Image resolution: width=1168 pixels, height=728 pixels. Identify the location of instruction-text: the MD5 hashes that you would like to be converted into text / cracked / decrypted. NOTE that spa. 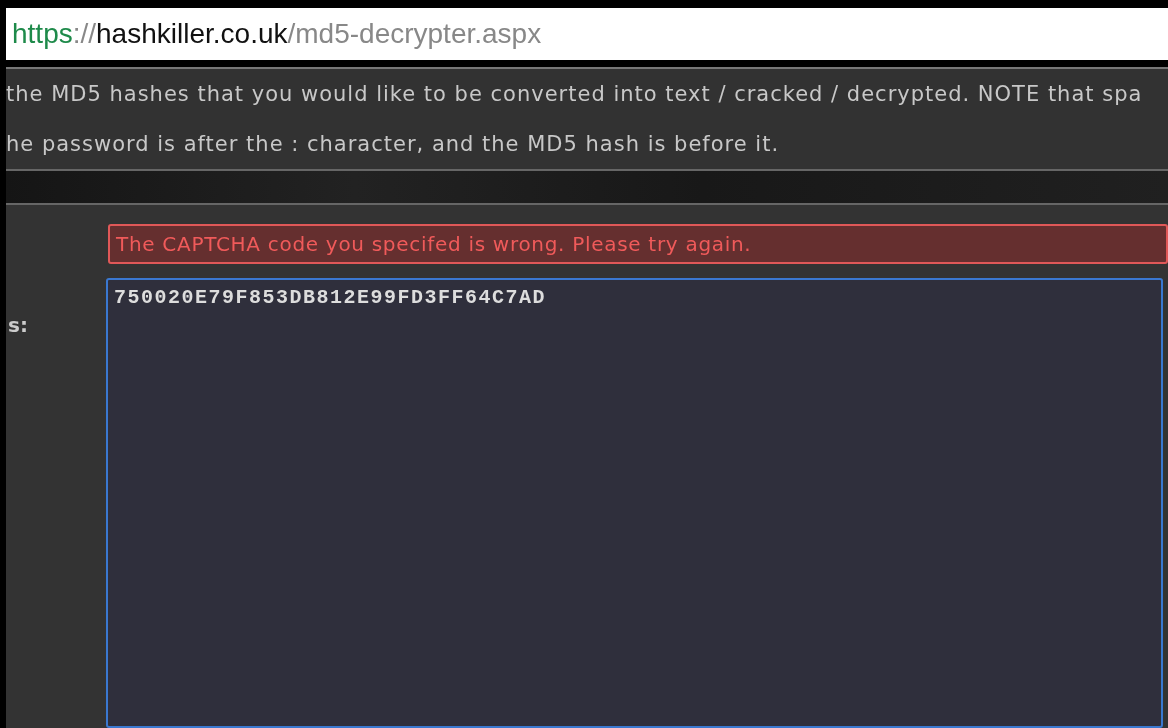
(575, 94).